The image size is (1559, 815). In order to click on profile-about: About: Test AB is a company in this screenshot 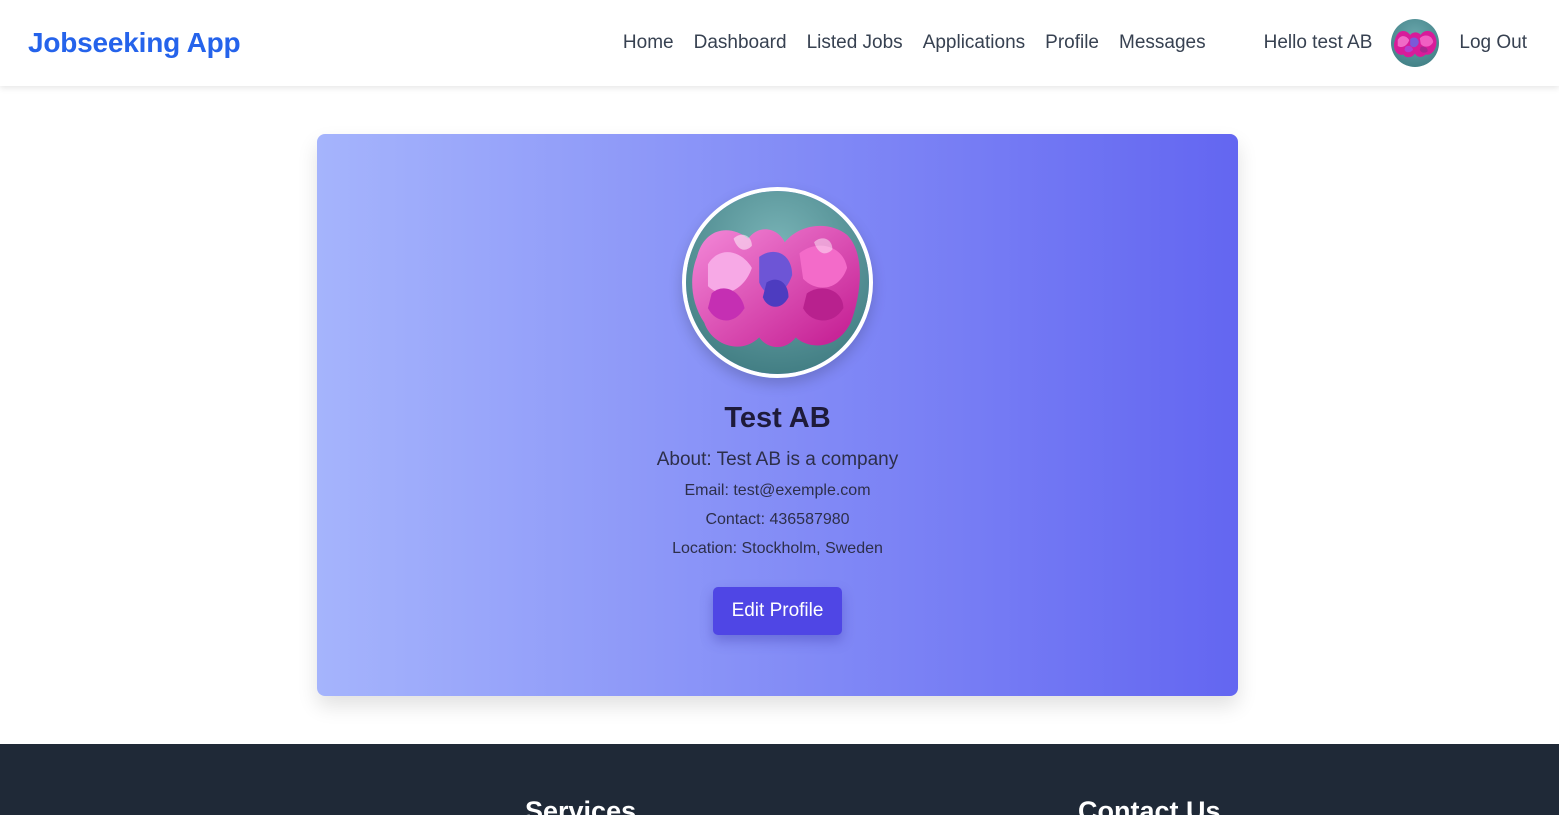, I will do `click(777, 459)`.